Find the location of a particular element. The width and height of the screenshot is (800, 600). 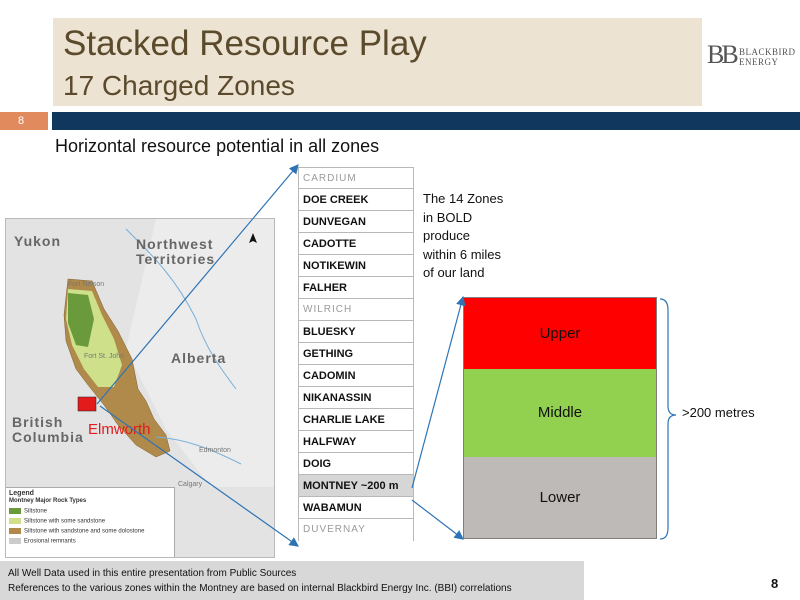

thickness-brace is located at coordinates (668, 419).